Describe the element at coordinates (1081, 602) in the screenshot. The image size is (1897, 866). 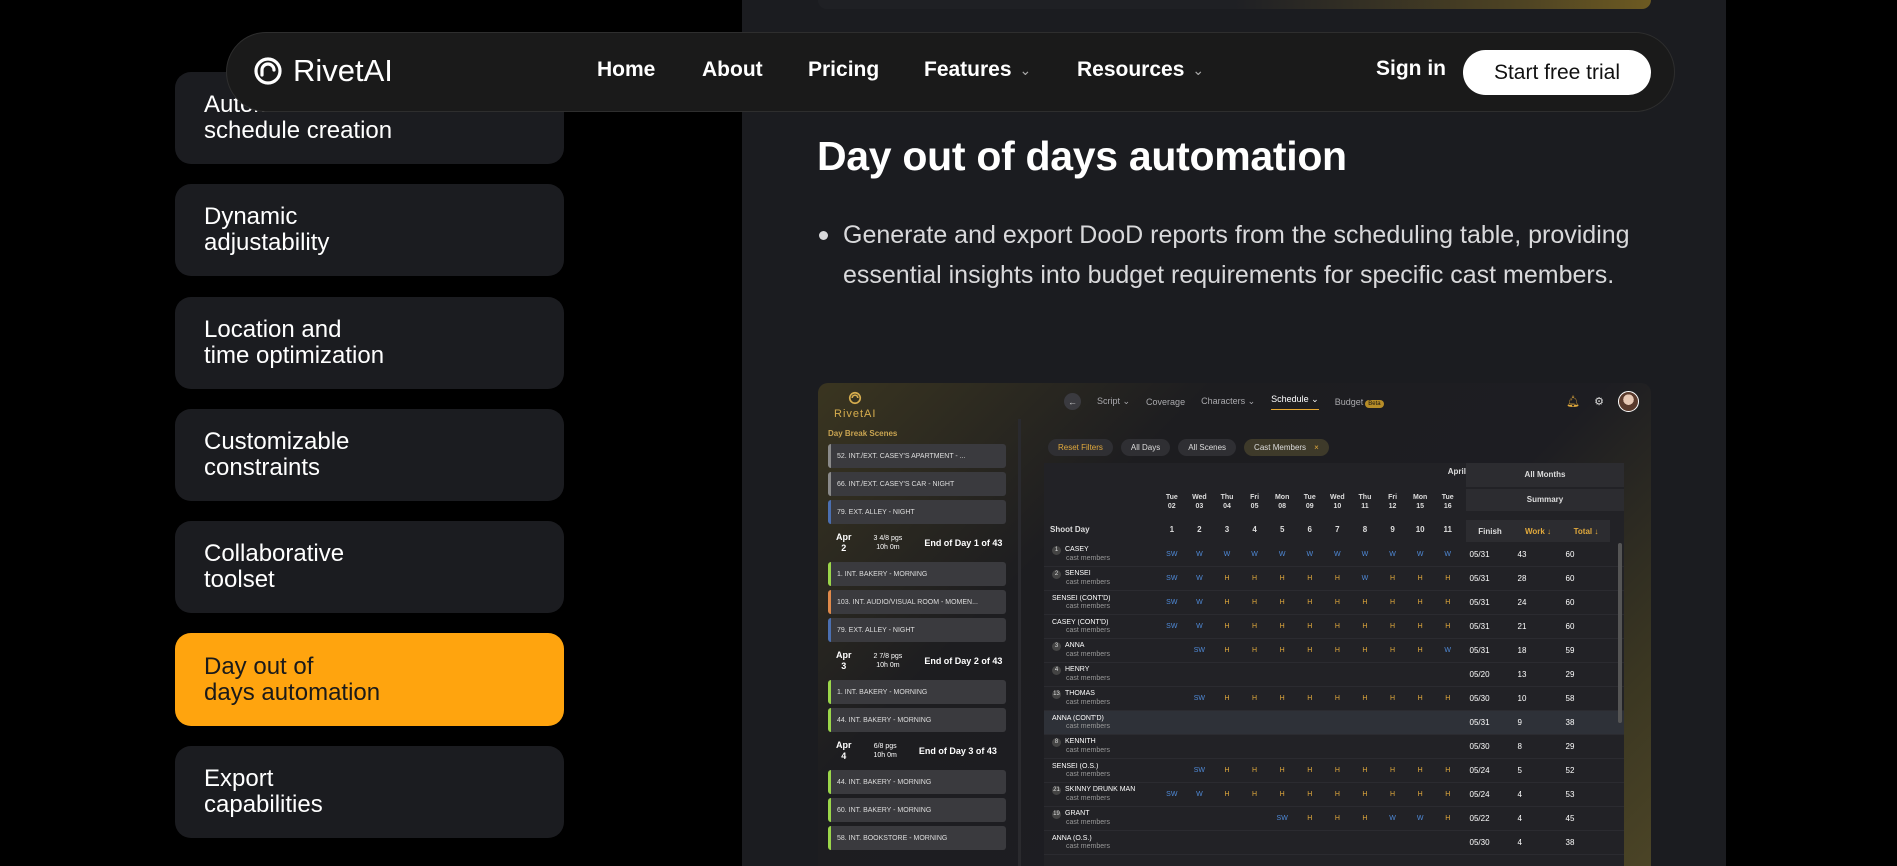
I see `cast-name: SENSEI (CONT'D) cast members` at that location.